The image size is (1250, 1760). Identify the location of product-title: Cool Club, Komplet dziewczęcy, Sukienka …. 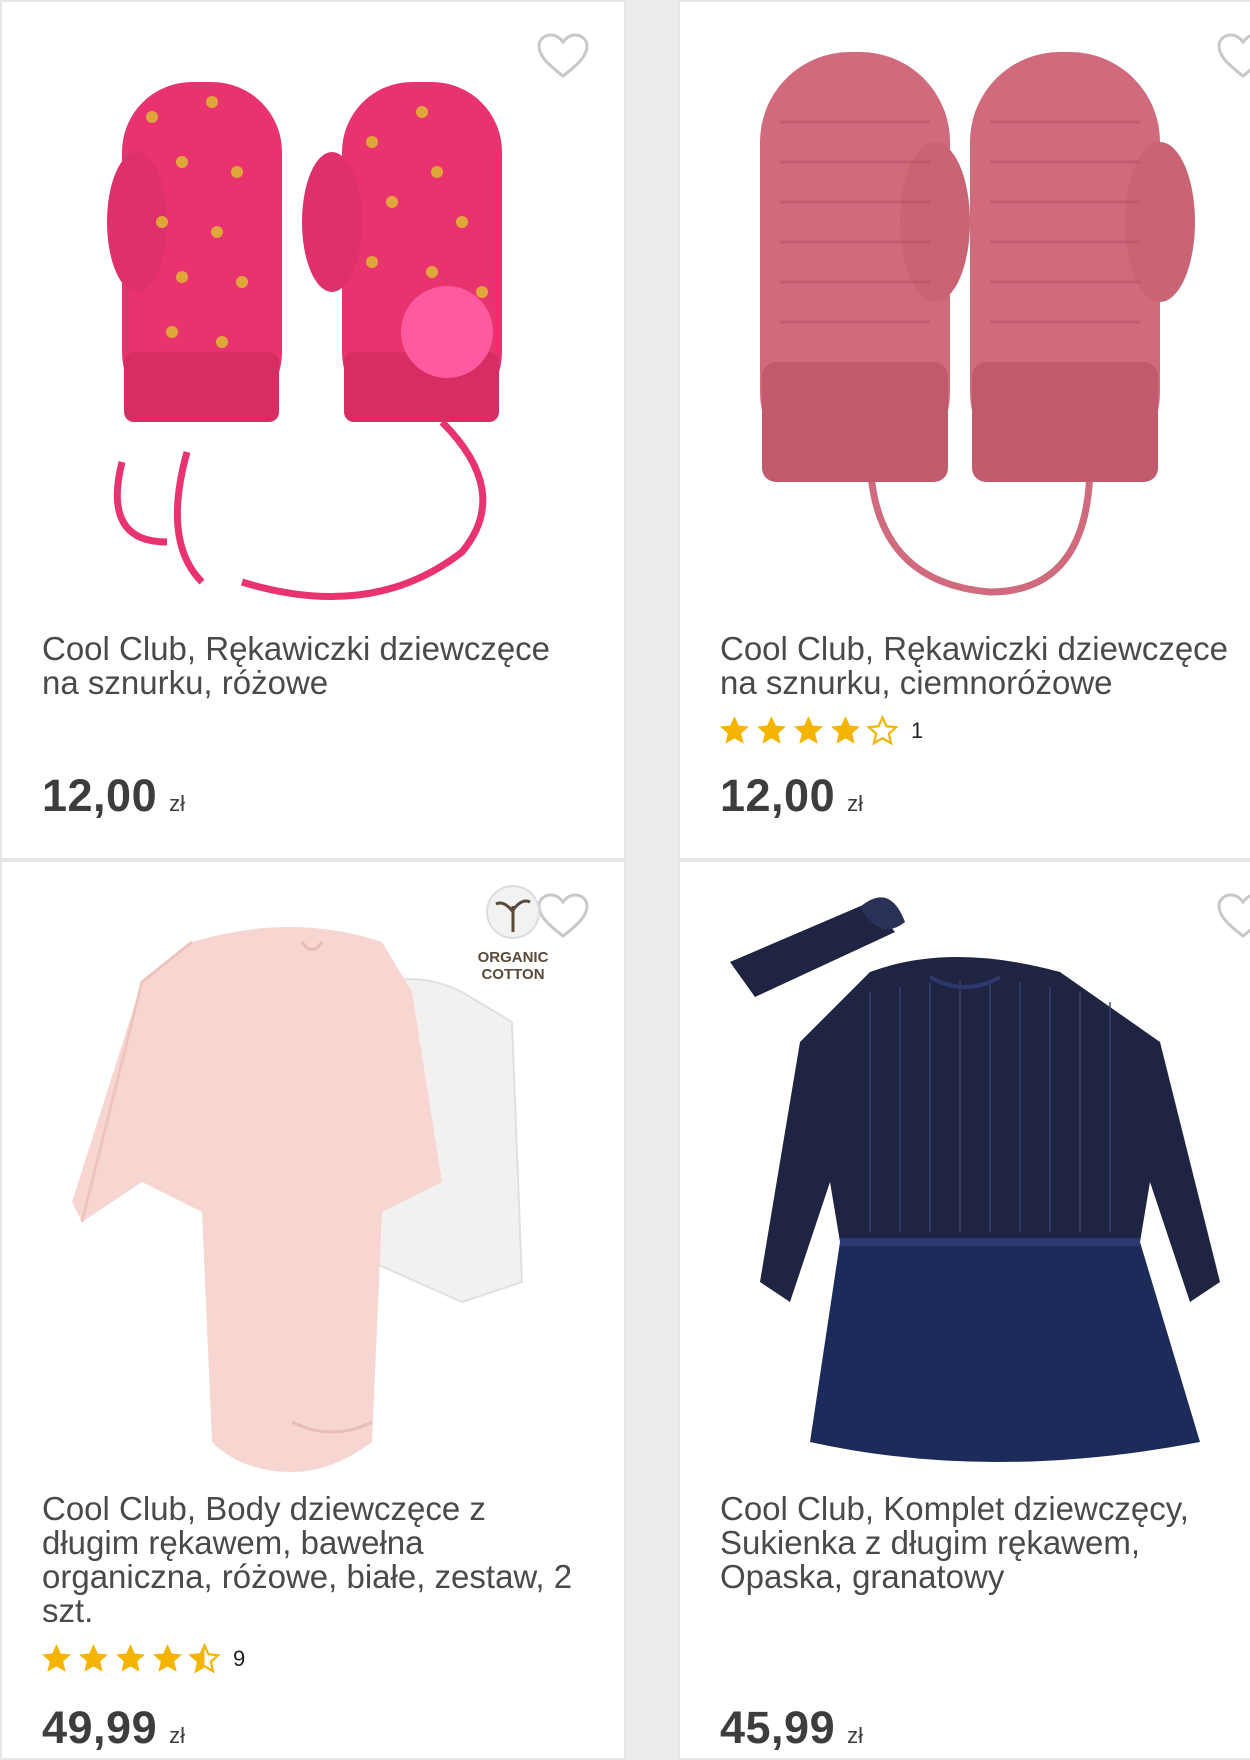
(985, 1543).